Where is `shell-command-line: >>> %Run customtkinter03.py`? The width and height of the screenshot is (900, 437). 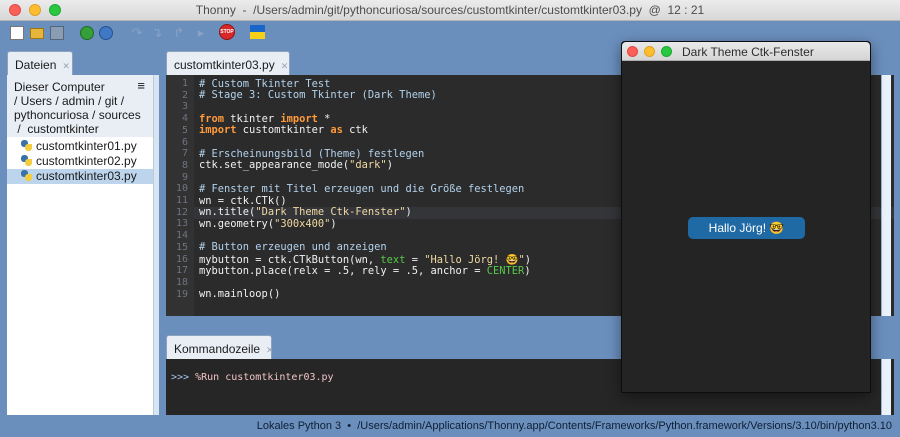
shell-command-line: >>> %Run customtkinter03.py is located at coordinates (252, 377).